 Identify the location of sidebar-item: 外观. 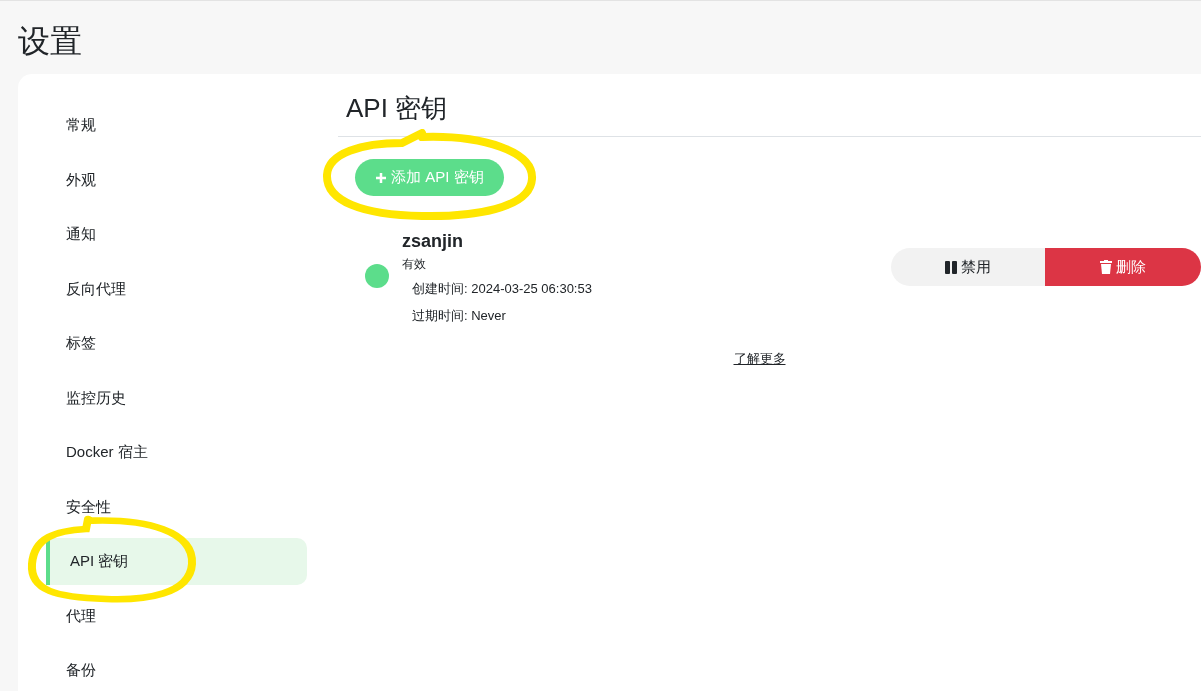
(176, 180).